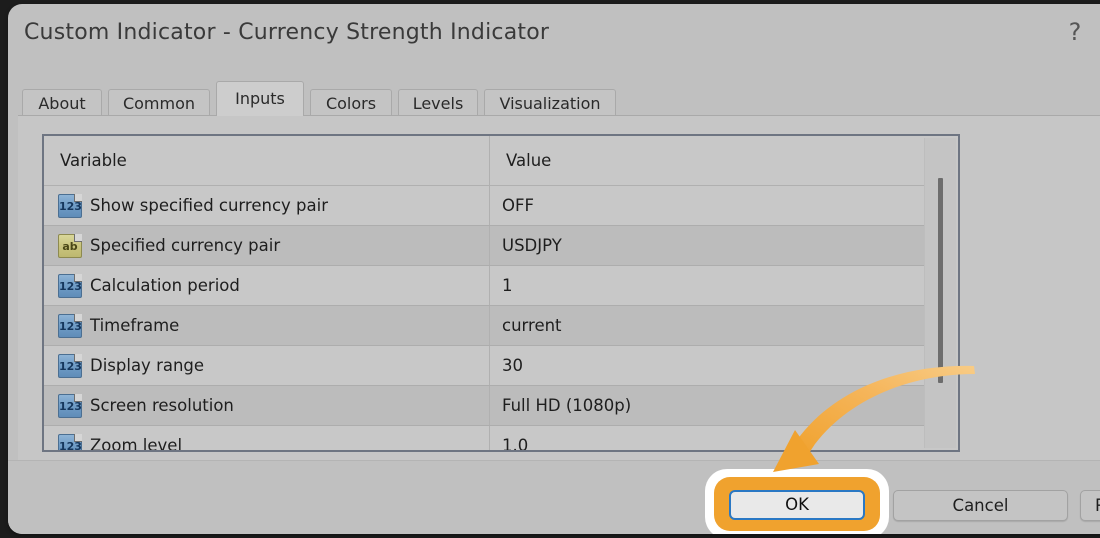  What do you see at coordinates (147, 365) in the screenshot?
I see `variable-label: Display range` at bounding box center [147, 365].